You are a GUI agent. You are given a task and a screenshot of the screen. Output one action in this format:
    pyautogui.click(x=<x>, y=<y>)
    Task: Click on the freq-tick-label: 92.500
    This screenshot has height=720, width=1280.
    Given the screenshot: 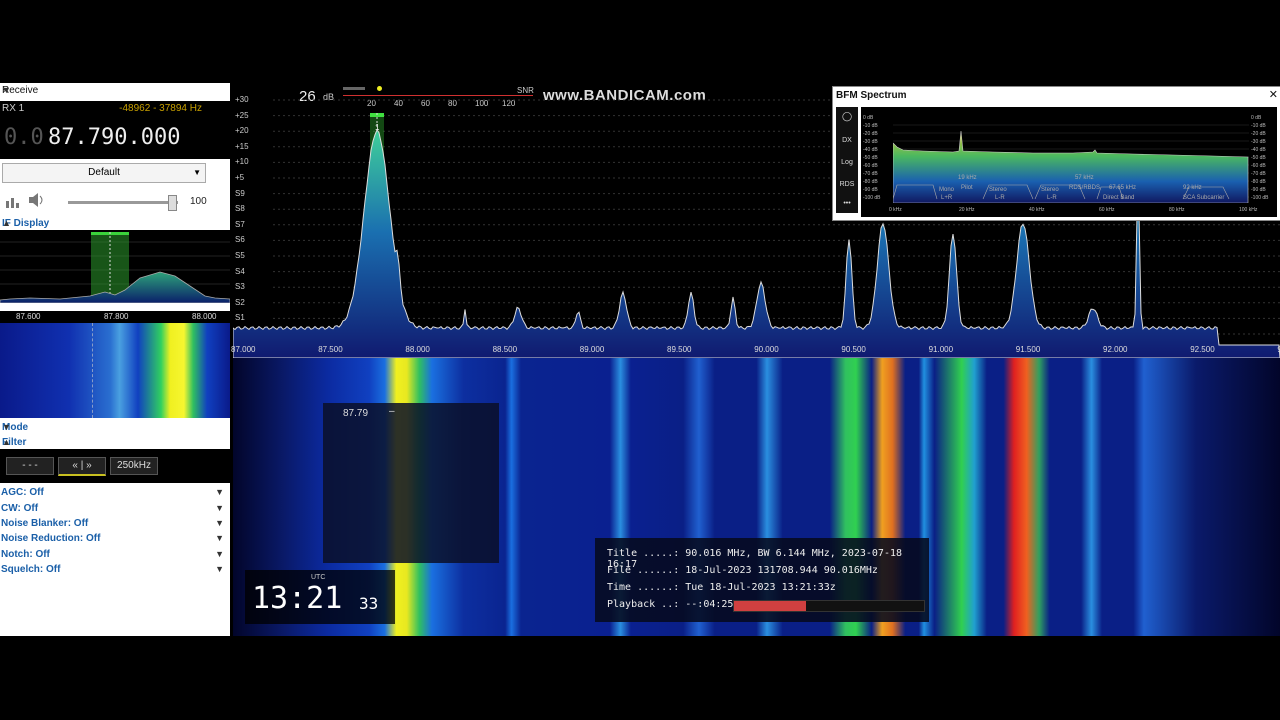 What is the action you would take?
    pyautogui.click(x=1202, y=349)
    